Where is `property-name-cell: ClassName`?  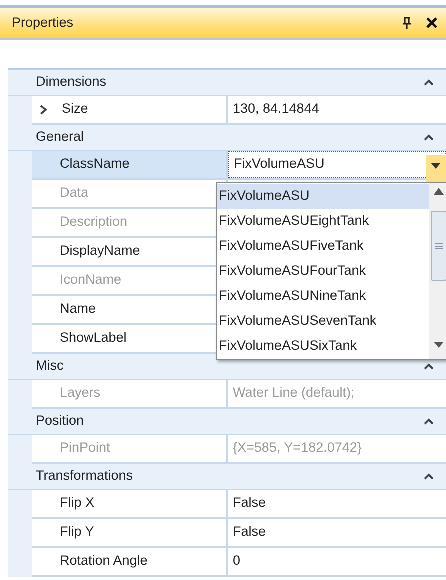 property-name-cell: ClassName is located at coordinates (124, 164).